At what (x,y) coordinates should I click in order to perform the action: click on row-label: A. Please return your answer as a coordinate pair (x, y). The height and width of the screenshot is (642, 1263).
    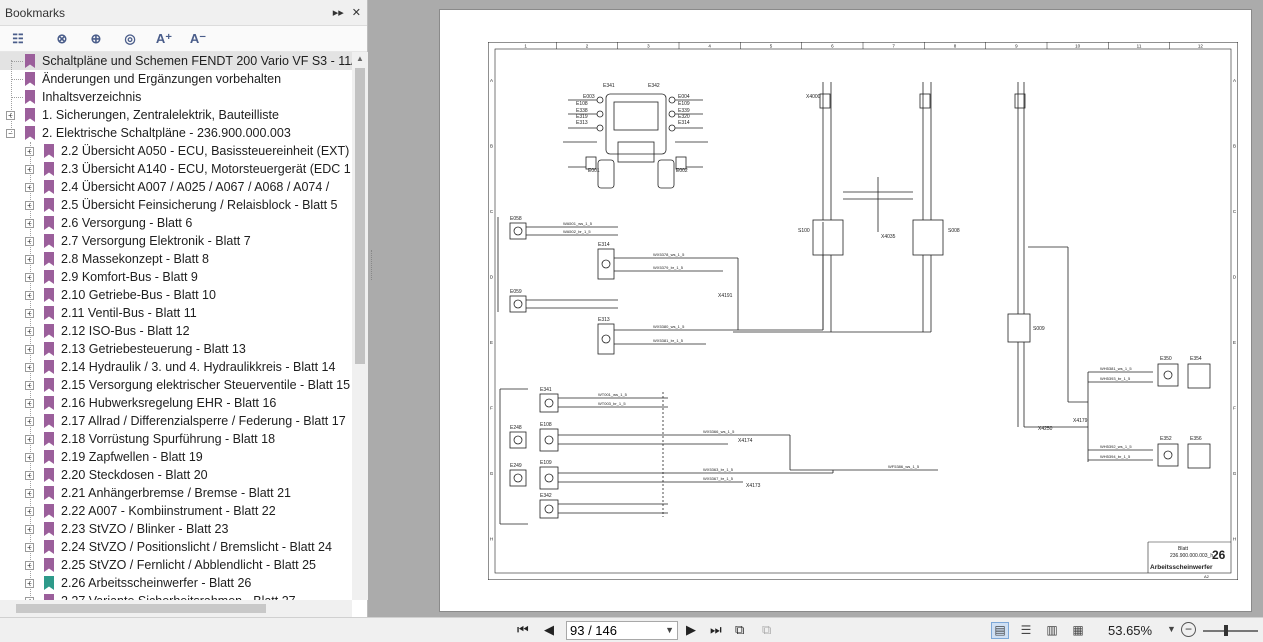
    Looking at the image, I should click on (491, 80).